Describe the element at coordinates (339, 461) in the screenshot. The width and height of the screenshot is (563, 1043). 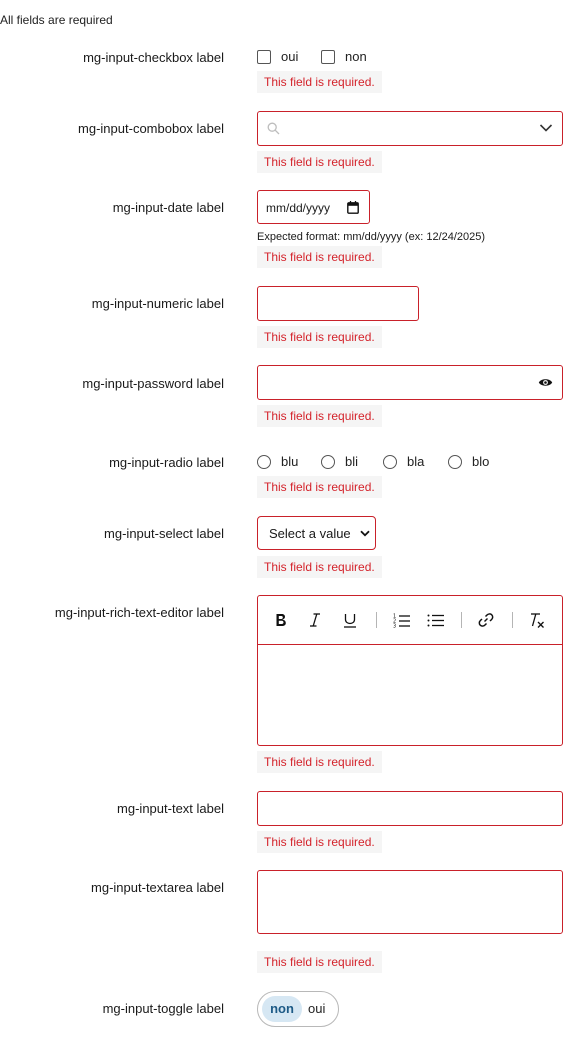
I see `radio-option-bli: bli` at that location.